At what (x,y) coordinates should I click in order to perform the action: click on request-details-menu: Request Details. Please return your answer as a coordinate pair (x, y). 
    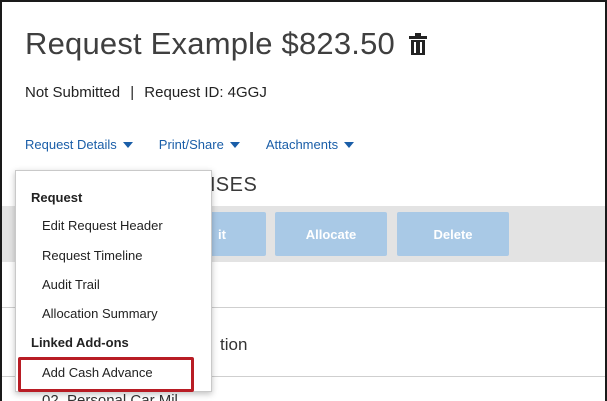
    Looking at the image, I should click on (79, 144).